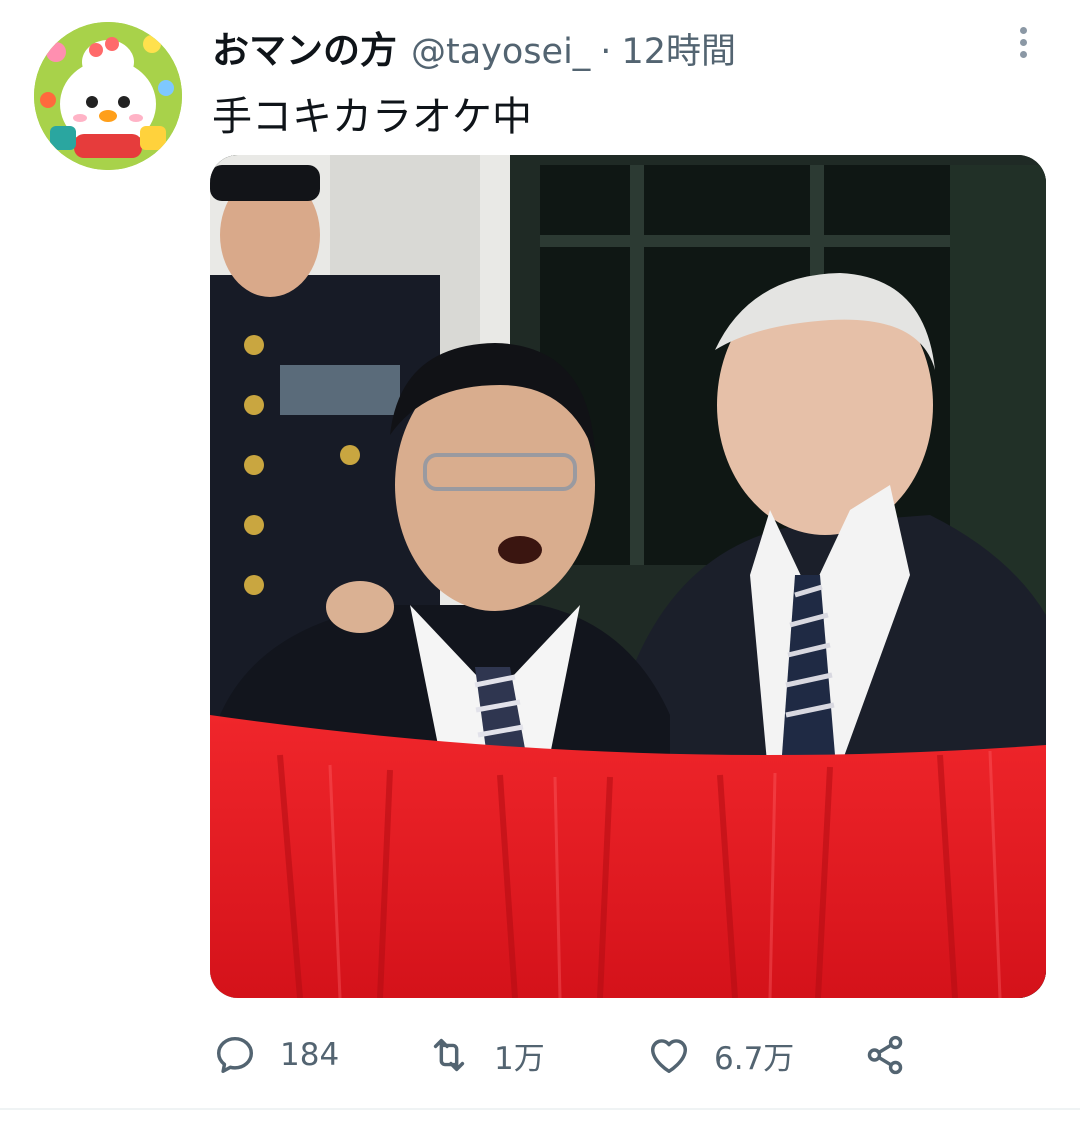 The width and height of the screenshot is (1080, 1135). What do you see at coordinates (372, 117) in the screenshot?
I see `tweet-text: 手コキカラオケ中` at bounding box center [372, 117].